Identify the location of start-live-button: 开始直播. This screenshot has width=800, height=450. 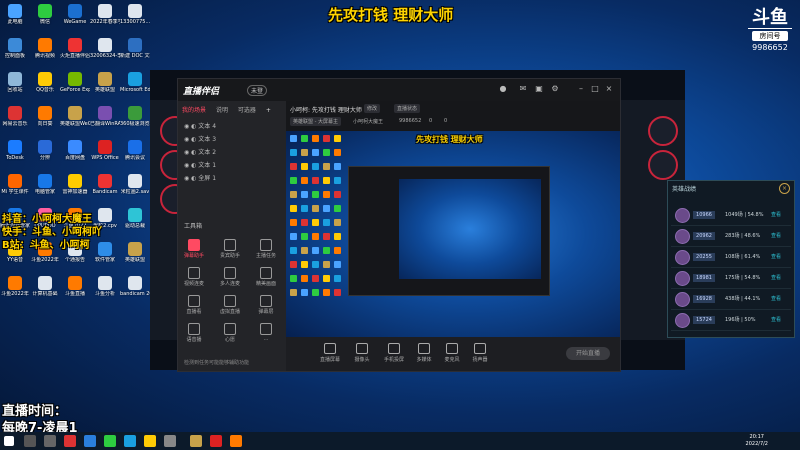
(588, 353).